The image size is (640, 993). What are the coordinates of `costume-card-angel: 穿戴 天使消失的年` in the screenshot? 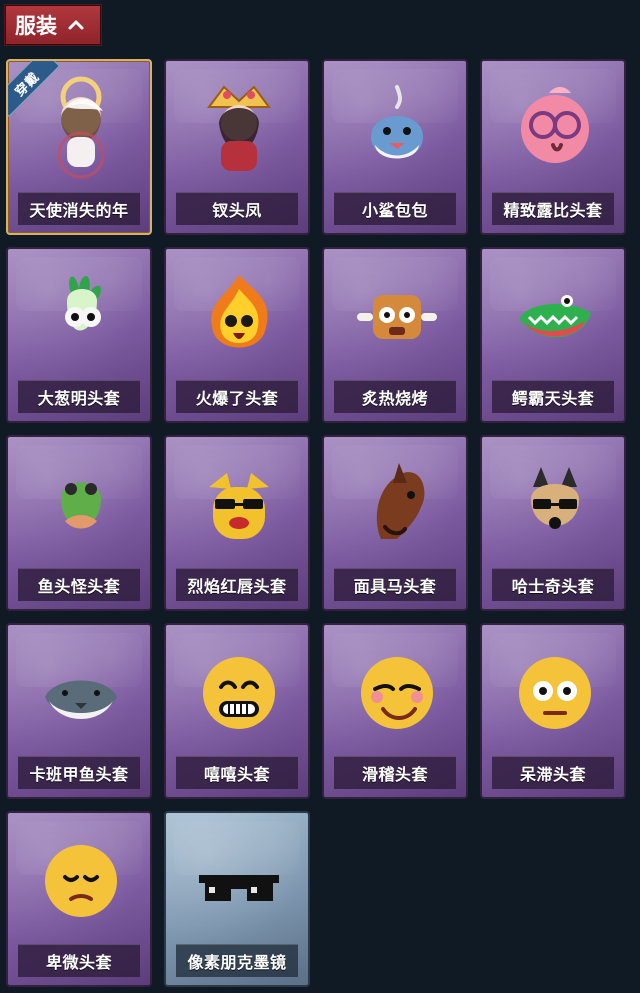 It's located at (79, 147).